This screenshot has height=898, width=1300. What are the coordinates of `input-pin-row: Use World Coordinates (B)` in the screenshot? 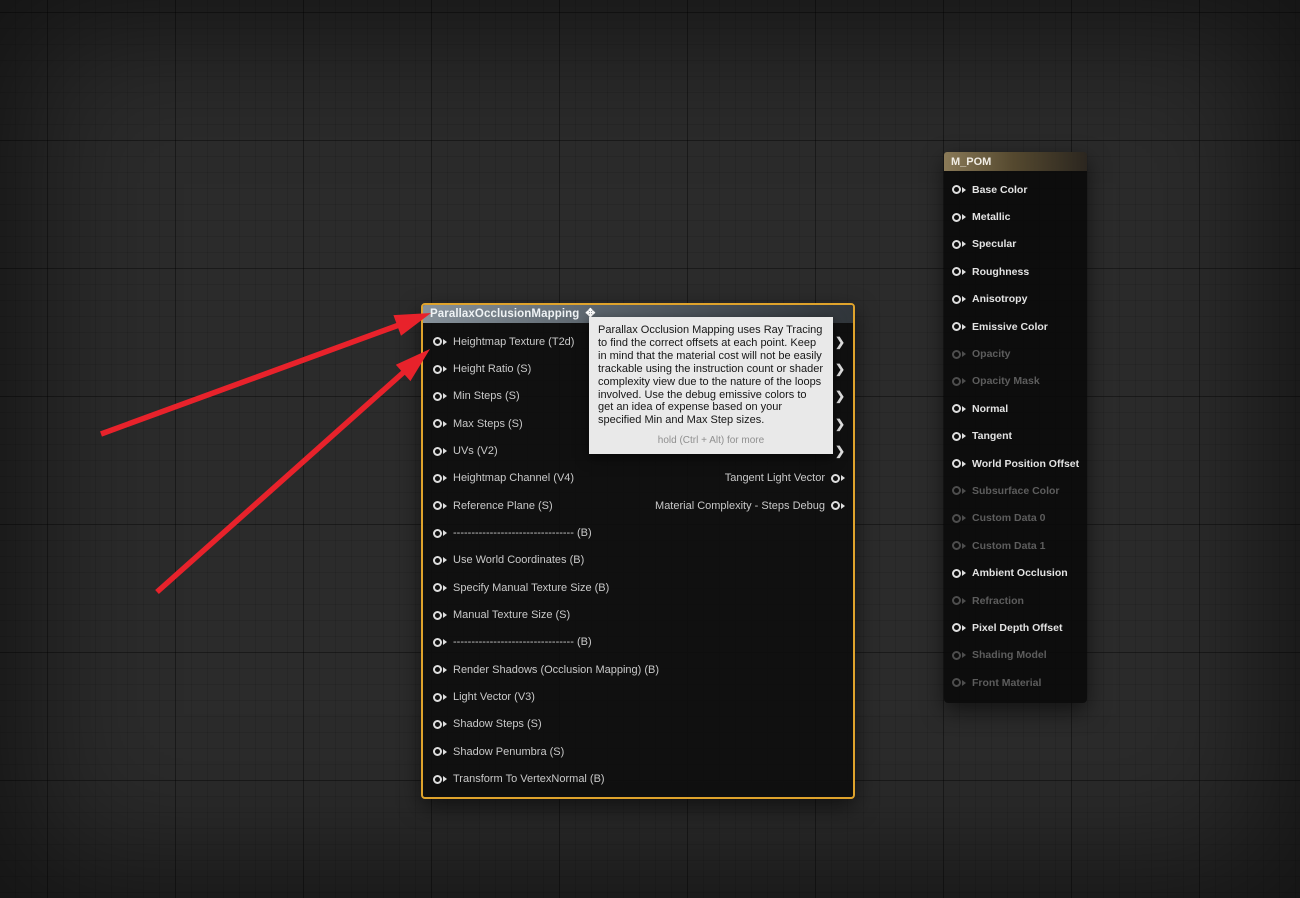 It's located at (638, 560).